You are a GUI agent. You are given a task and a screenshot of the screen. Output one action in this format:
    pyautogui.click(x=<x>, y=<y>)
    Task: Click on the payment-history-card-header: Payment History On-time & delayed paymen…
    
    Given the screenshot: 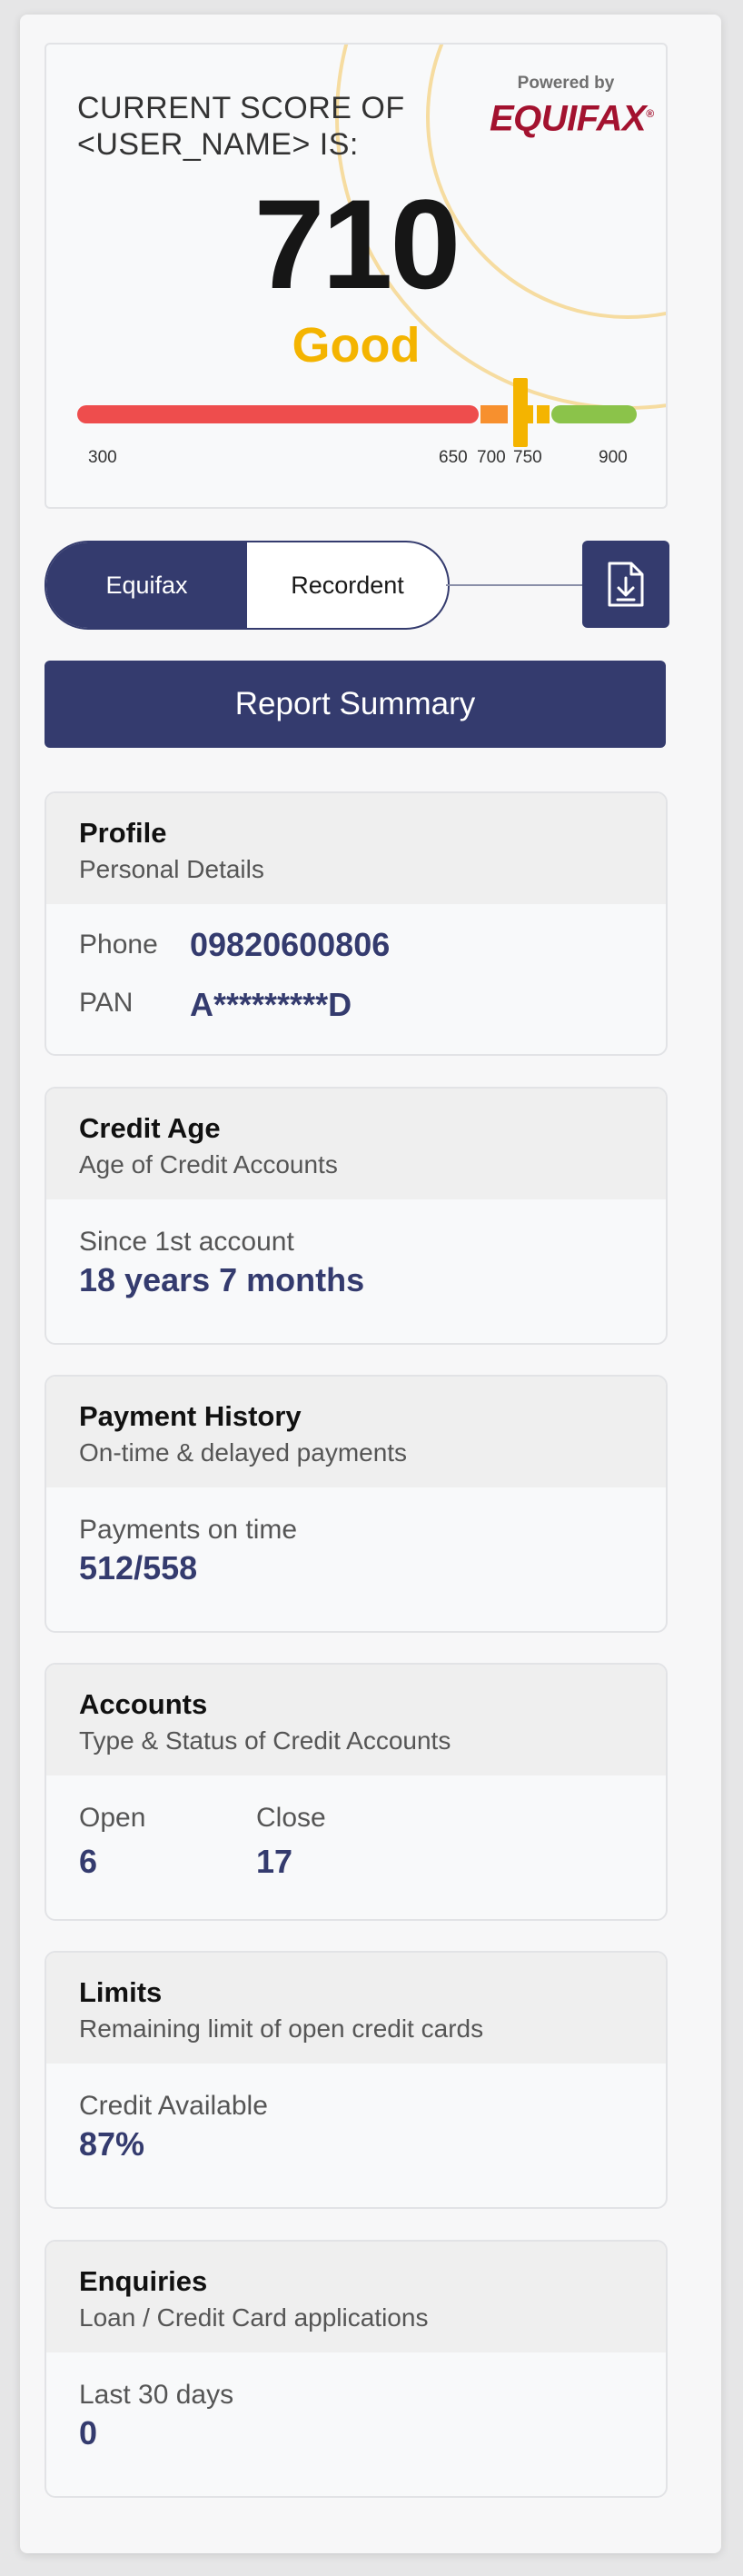 What is the action you would take?
    pyautogui.click(x=356, y=1432)
    